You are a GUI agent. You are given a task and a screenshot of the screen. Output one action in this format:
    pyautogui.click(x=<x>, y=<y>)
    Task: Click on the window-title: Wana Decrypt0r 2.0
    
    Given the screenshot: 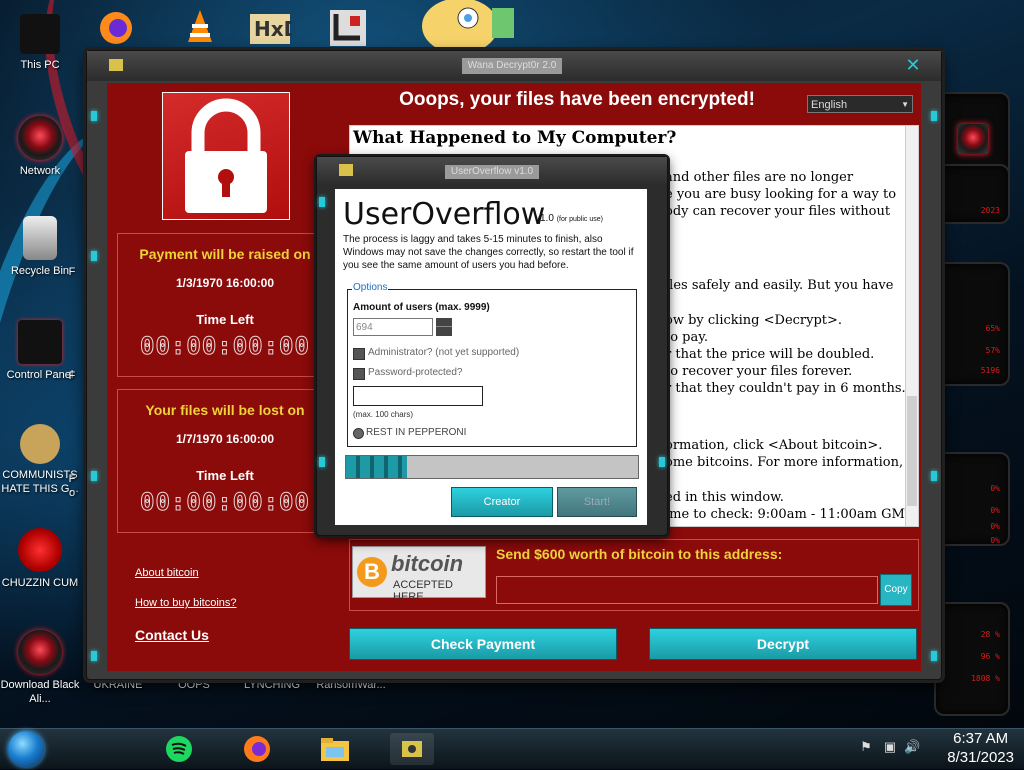 What is the action you would take?
    pyautogui.click(x=512, y=66)
    